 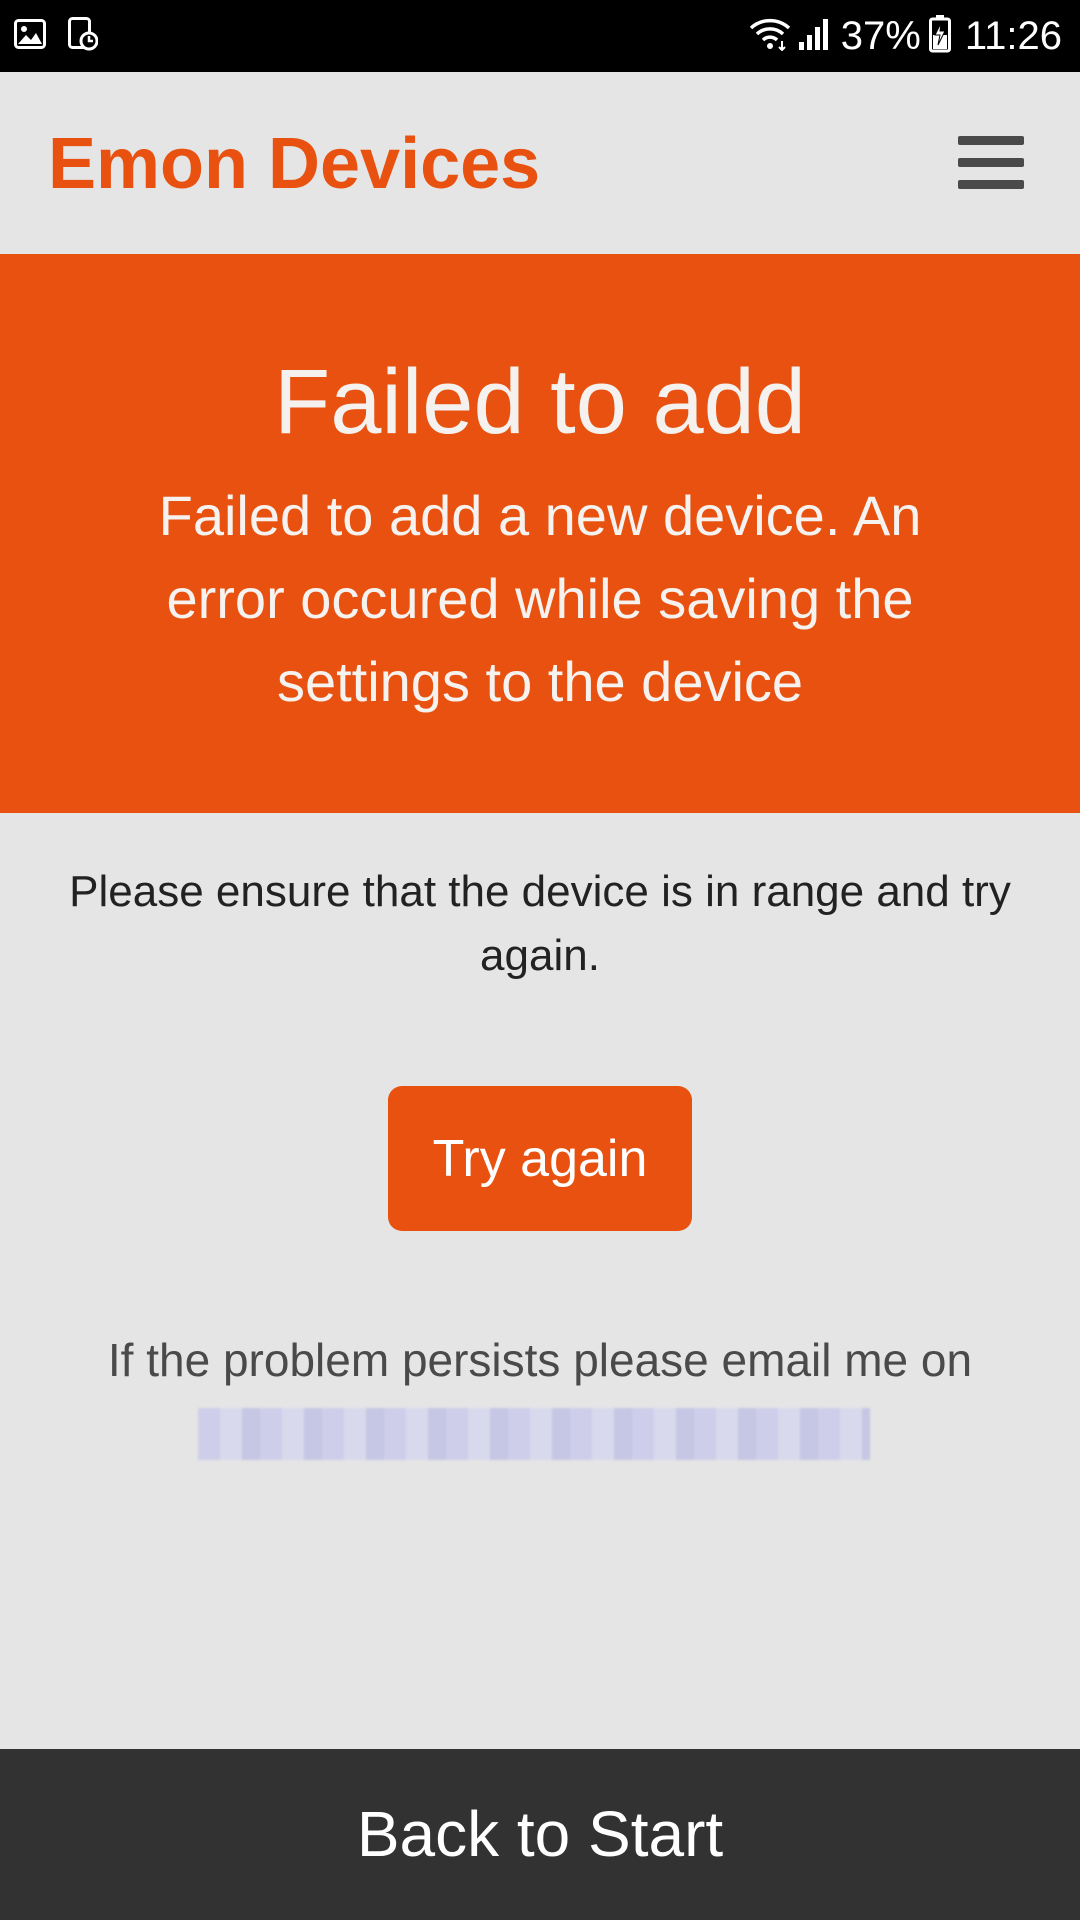 What do you see at coordinates (534, 1434) in the screenshot?
I see `email-link-redacted` at bounding box center [534, 1434].